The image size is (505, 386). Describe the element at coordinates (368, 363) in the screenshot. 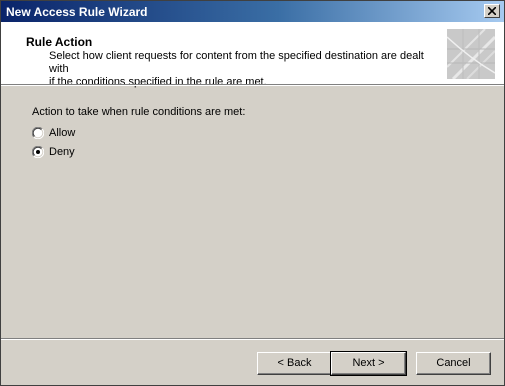

I see `next-button: Next >` at that location.